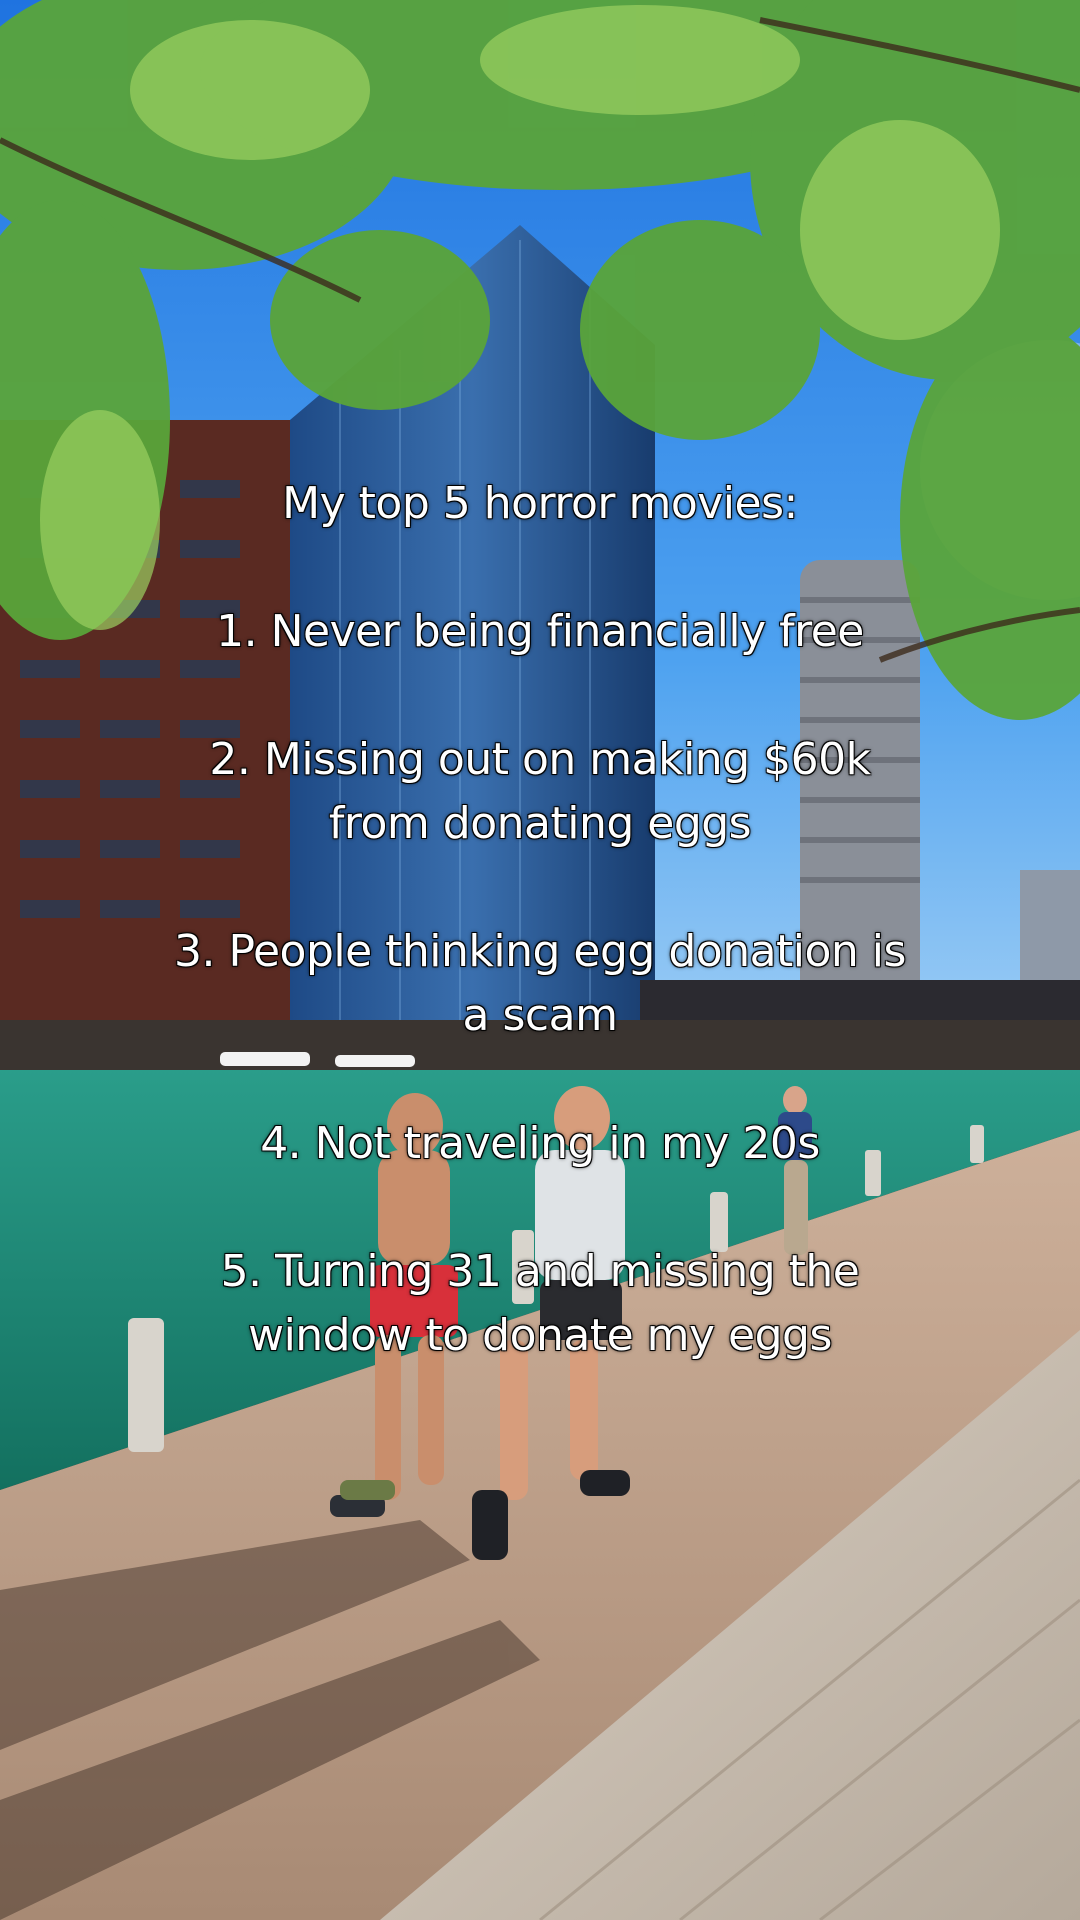  I want to click on caption-item-5-line-1: 5. Turning 31 and missing the, so click(540, 1271).